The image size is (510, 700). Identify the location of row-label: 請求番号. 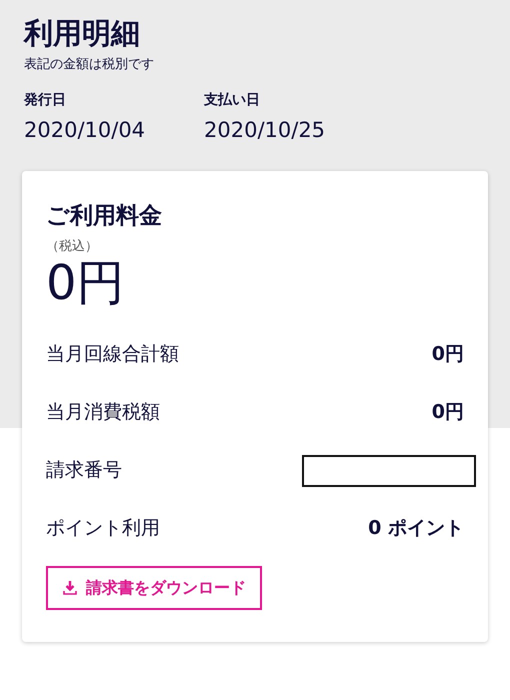
(84, 471).